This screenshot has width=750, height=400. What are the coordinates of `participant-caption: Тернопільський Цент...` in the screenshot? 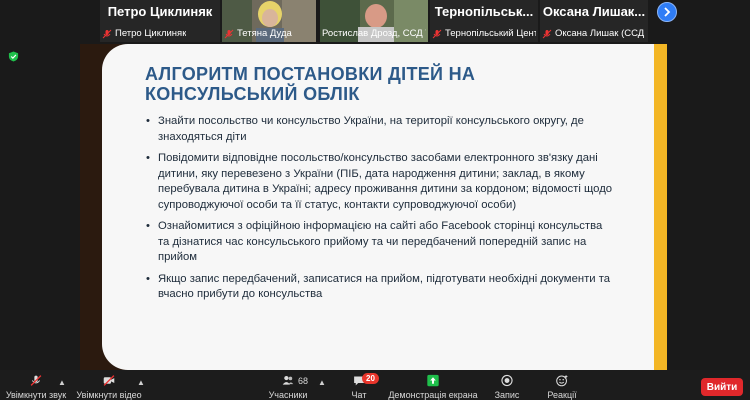 It's located at (484, 33).